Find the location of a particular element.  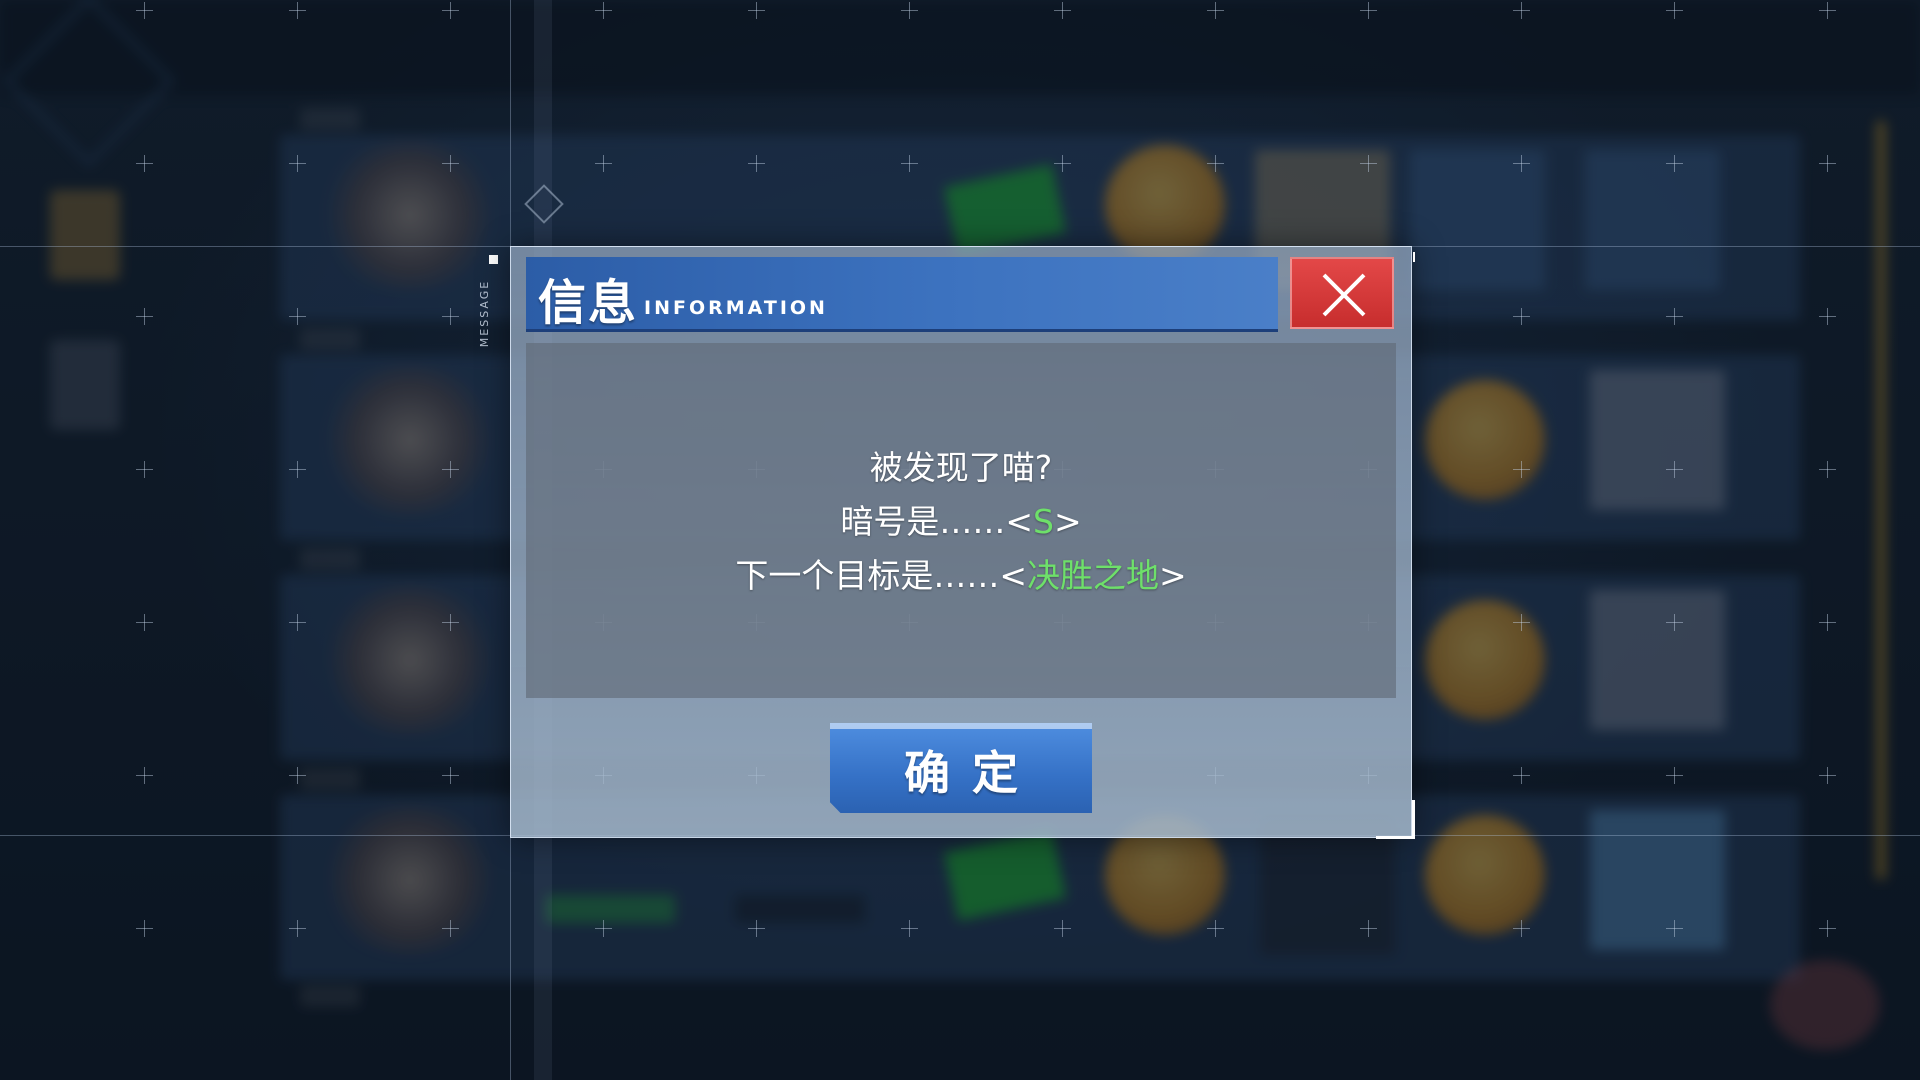

dialog-title-cn: 信息 is located at coordinates (588, 303).